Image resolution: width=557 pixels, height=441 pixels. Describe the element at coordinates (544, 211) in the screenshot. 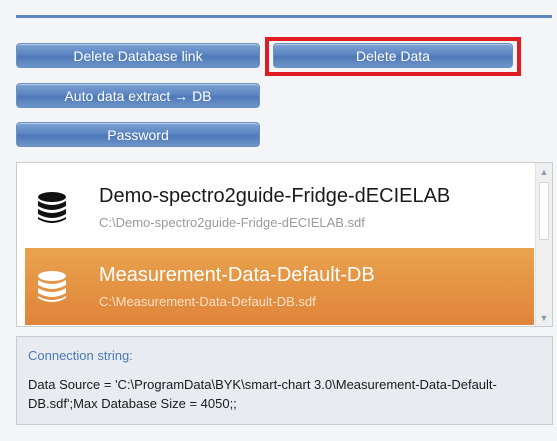

I see `scroll-thumb` at that location.